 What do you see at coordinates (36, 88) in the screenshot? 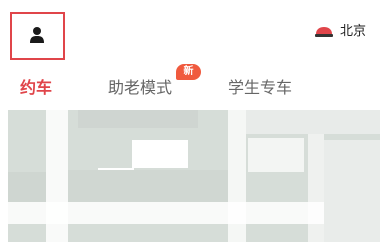
I see `tab-ride: 约车` at bounding box center [36, 88].